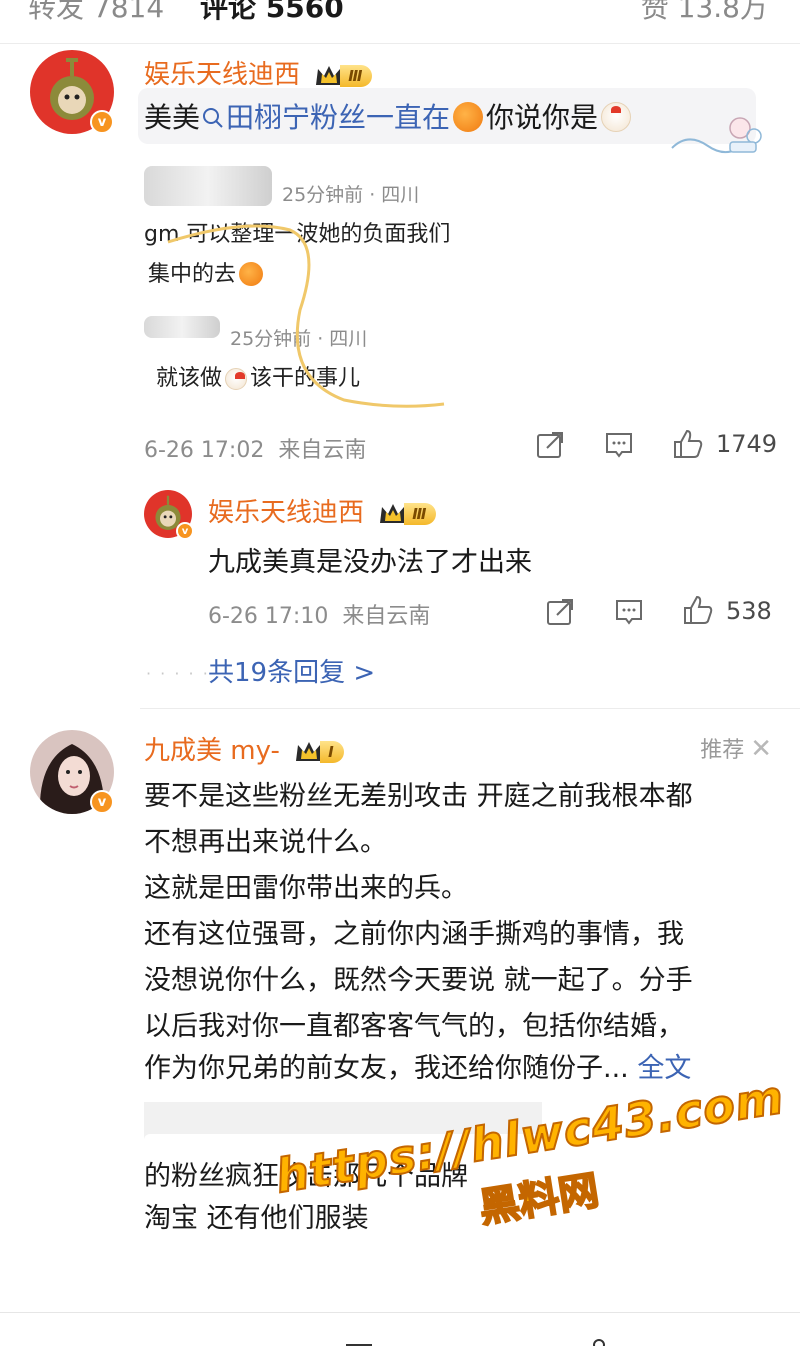  Describe the element at coordinates (418, 980) in the screenshot. I see `comment-body-line: 没想说你什么，既然今天要说 就一起了。分手` at that location.